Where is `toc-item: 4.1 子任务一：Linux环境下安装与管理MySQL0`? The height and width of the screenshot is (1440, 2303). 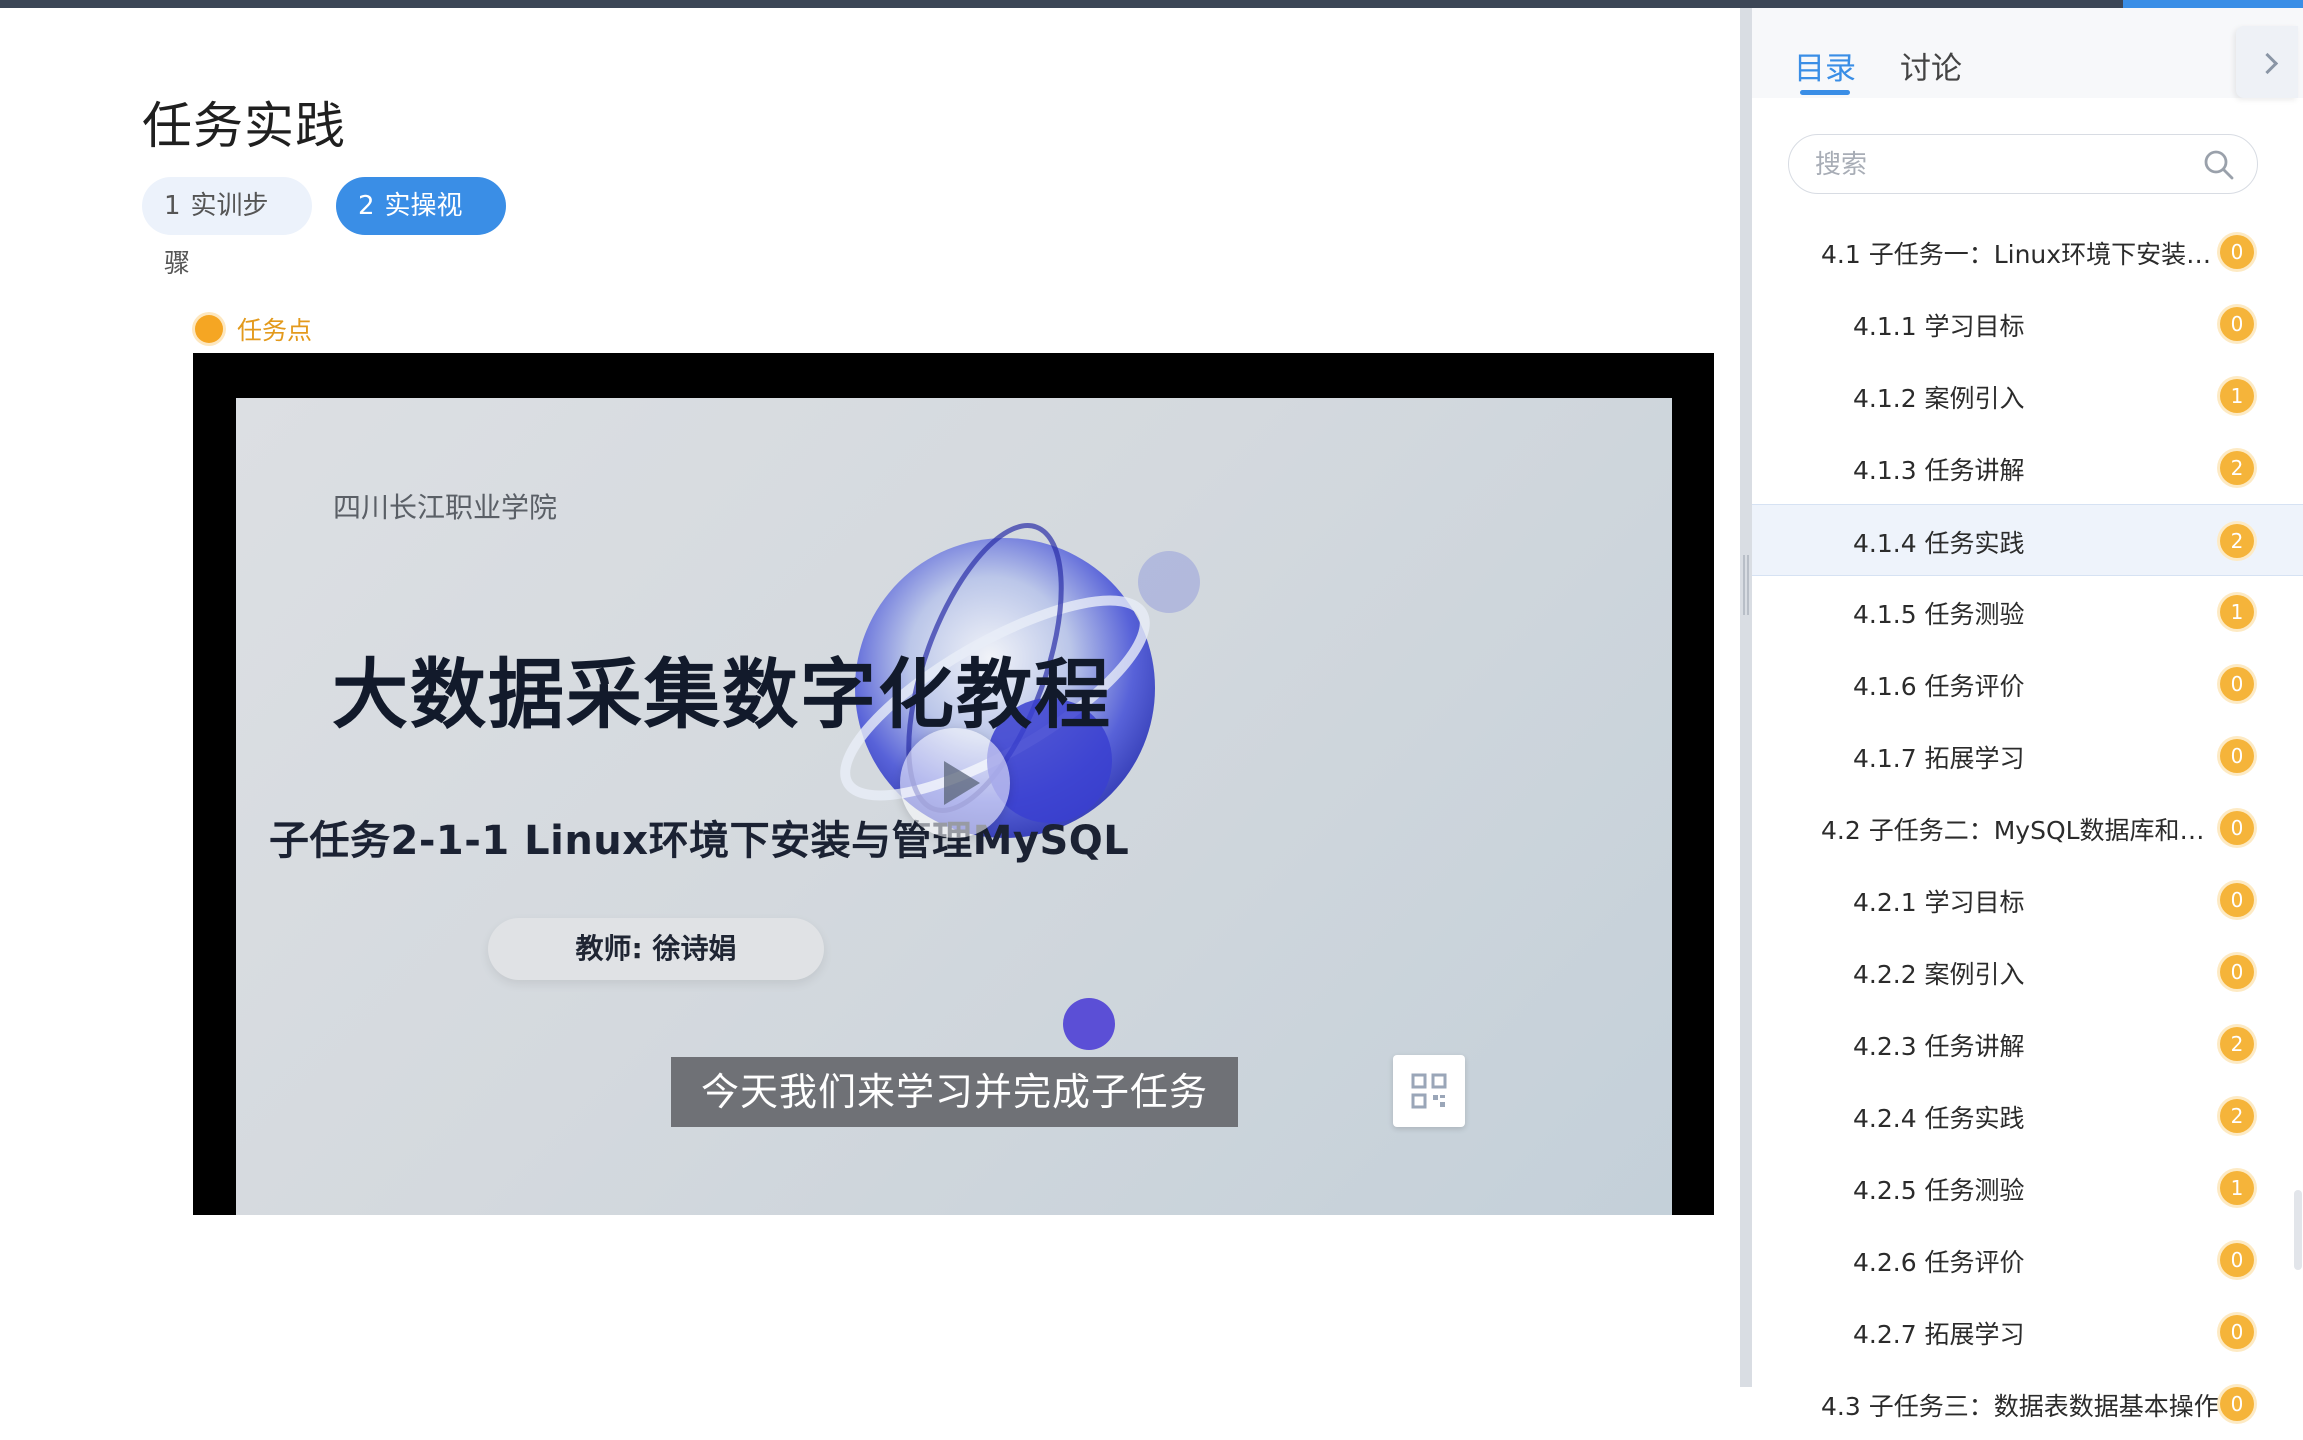 toc-item: 4.1 子任务一：Linux环境下安装与管理MySQL0 is located at coordinates (2027, 252).